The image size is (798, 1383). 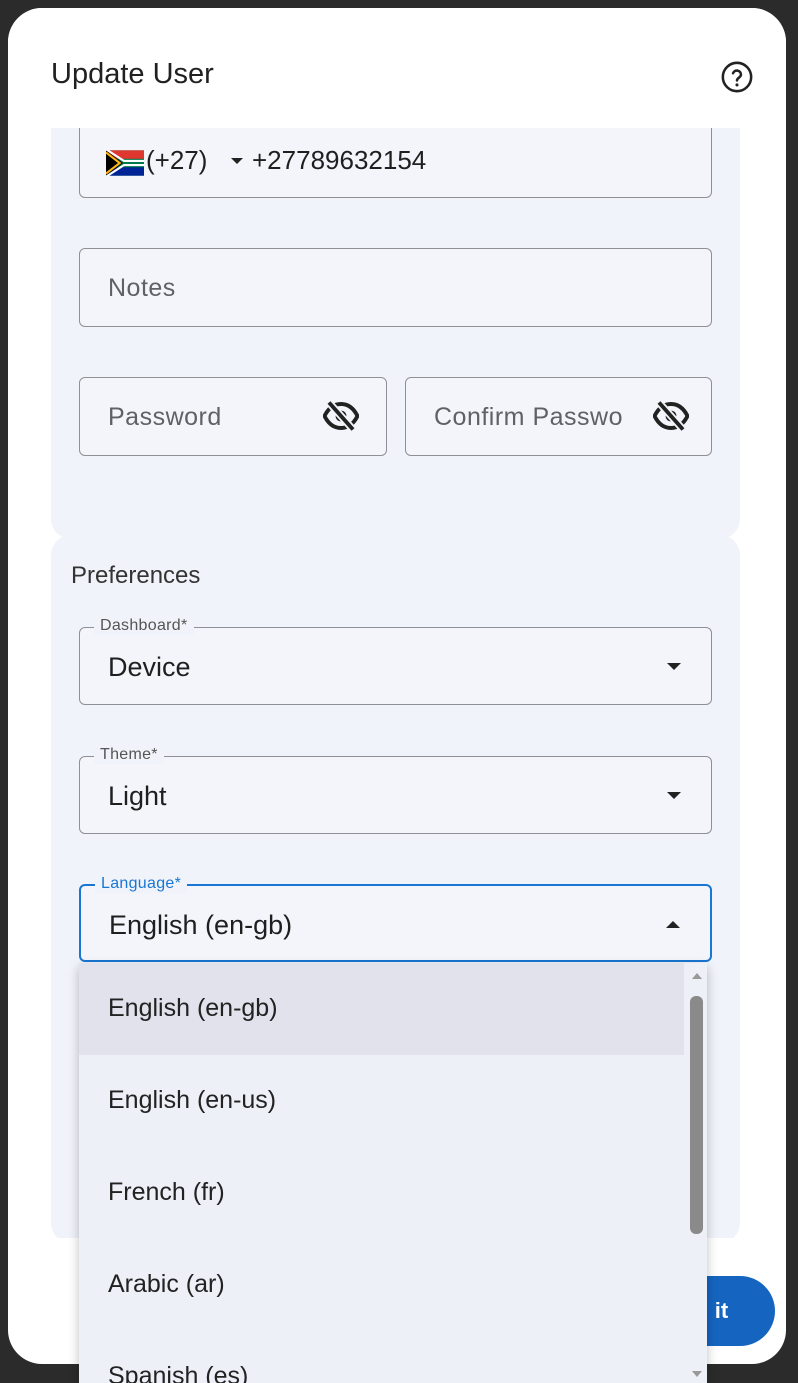 I want to click on chevron-up-icon, so click(x=673, y=924).